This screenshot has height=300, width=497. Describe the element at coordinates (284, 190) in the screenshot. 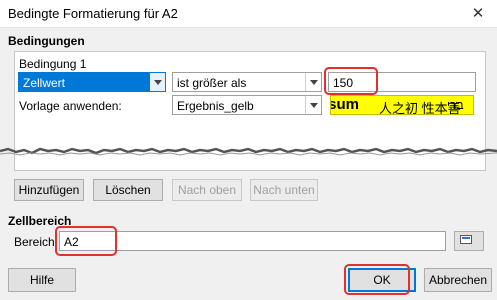

I see `move-down-button: Nach unten` at that location.